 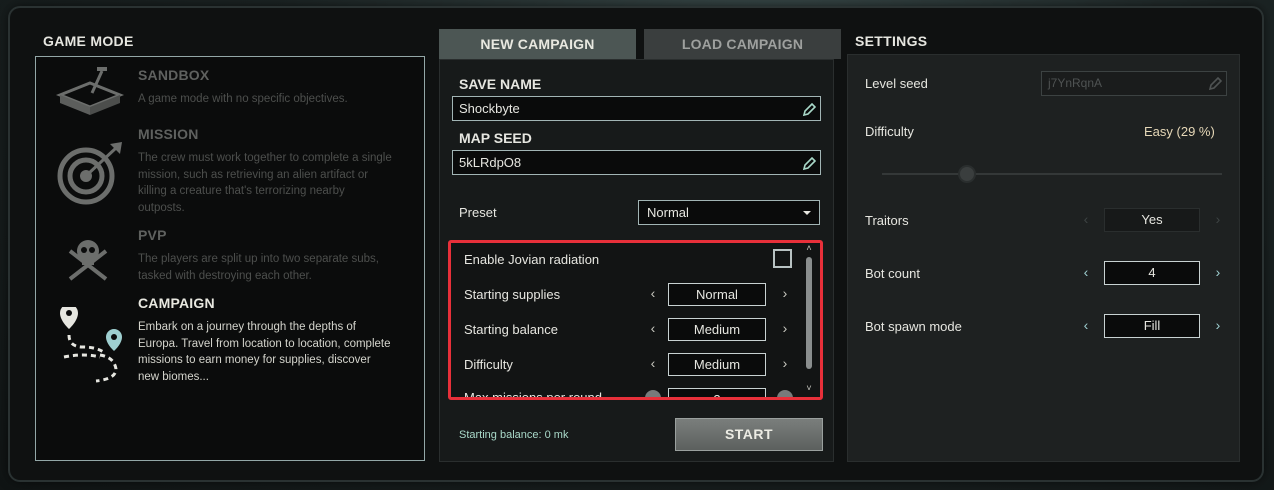 What do you see at coordinates (1152, 326) in the screenshot?
I see `bot-spawn-mode-value: Fill` at bounding box center [1152, 326].